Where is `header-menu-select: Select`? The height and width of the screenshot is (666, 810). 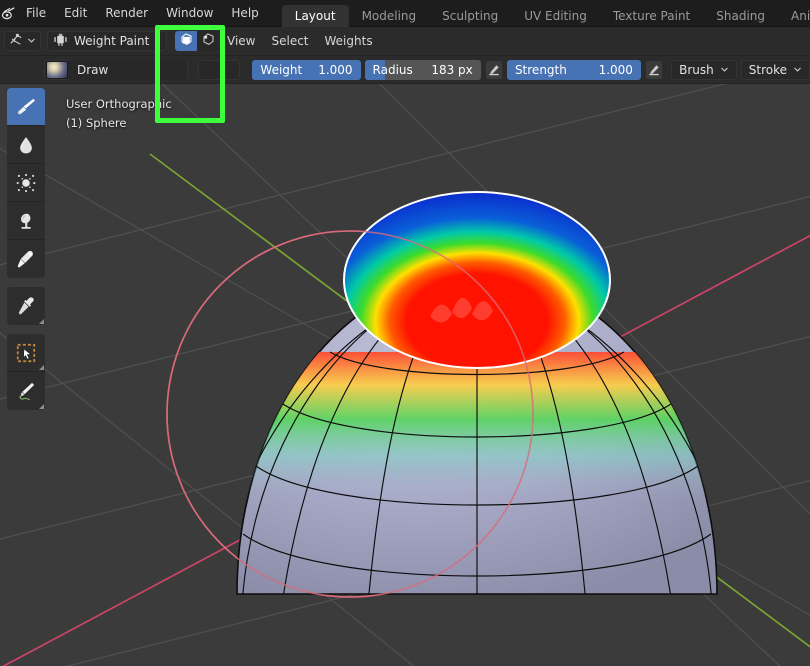
header-menu-select: Select is located at coordinates (289, 41).